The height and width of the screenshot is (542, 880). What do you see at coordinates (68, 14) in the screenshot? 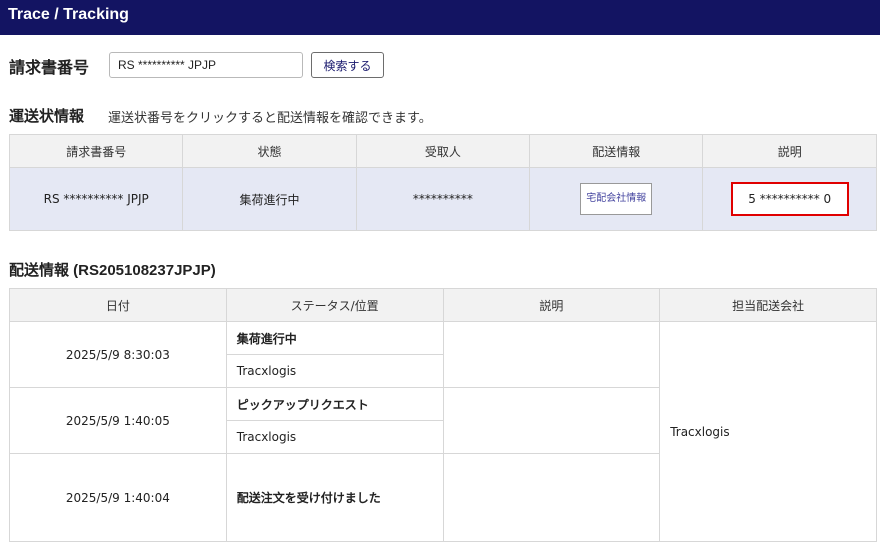
I see `page-title: Trace / Tracking` at bounding box center [68, 14].